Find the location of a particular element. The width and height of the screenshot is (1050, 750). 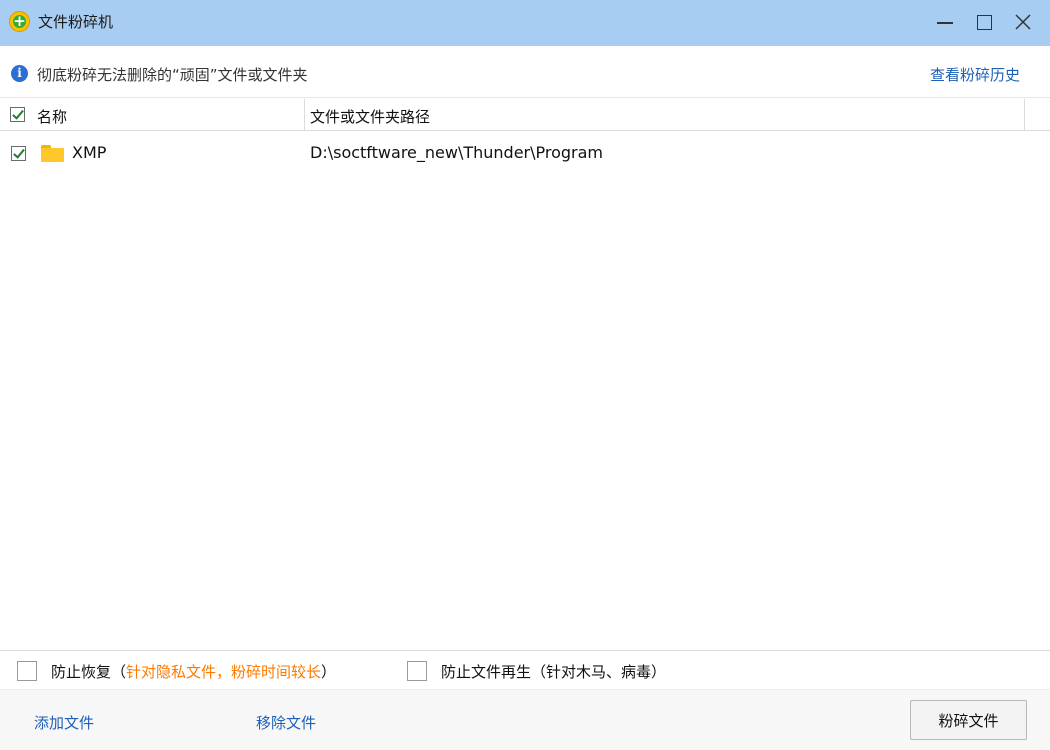

window-title: 文件粉碎机 is located at coordinates (76, 22).